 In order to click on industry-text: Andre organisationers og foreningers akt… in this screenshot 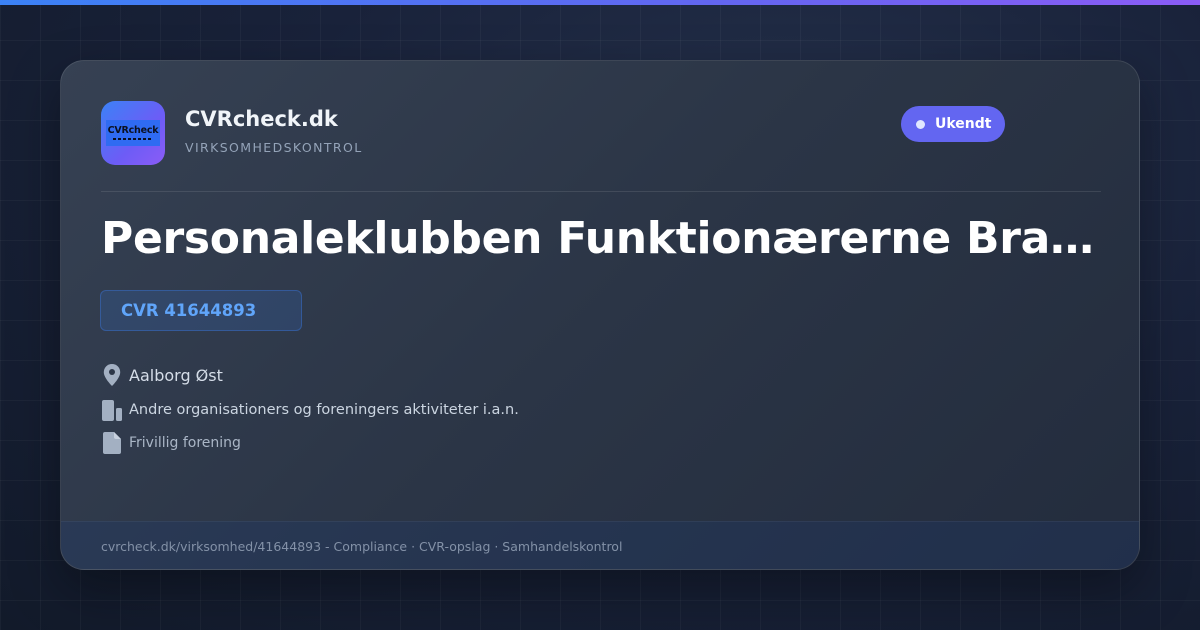, I will do `click(324, 410)`.